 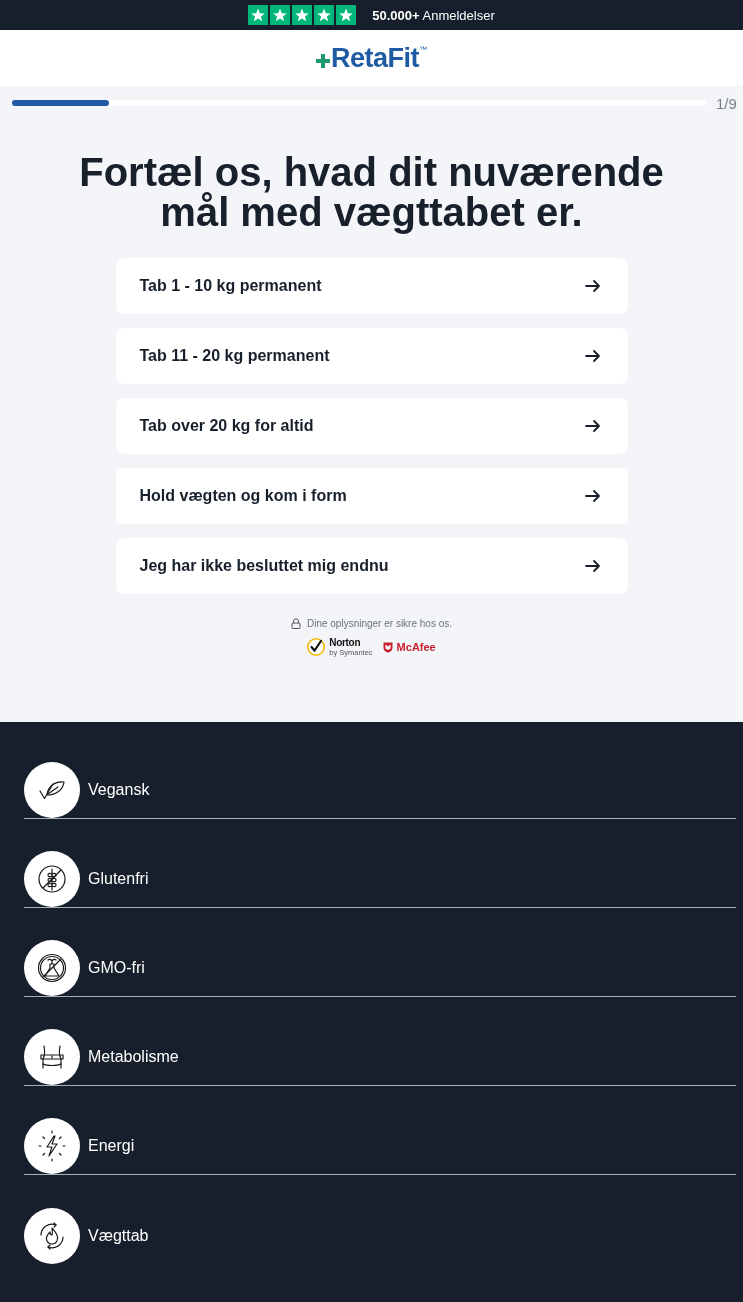 I want to click on feature-label: Vægttab, so click(x=118, y=1235).